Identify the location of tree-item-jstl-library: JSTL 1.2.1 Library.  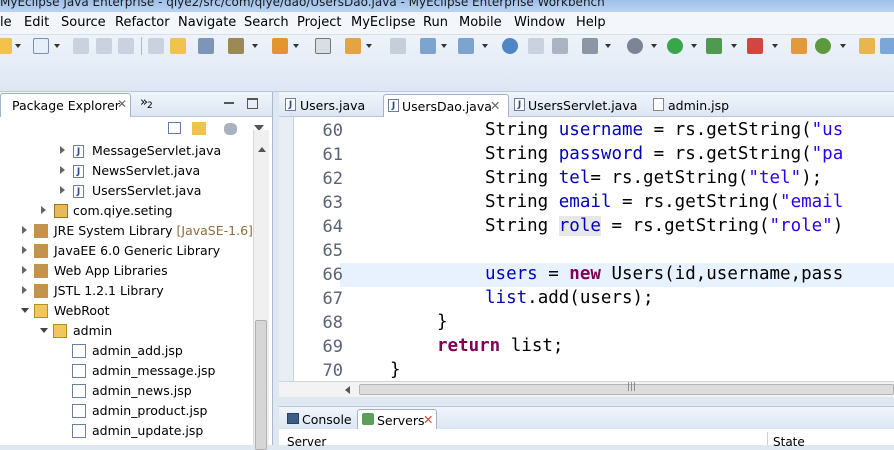
(126, 291).